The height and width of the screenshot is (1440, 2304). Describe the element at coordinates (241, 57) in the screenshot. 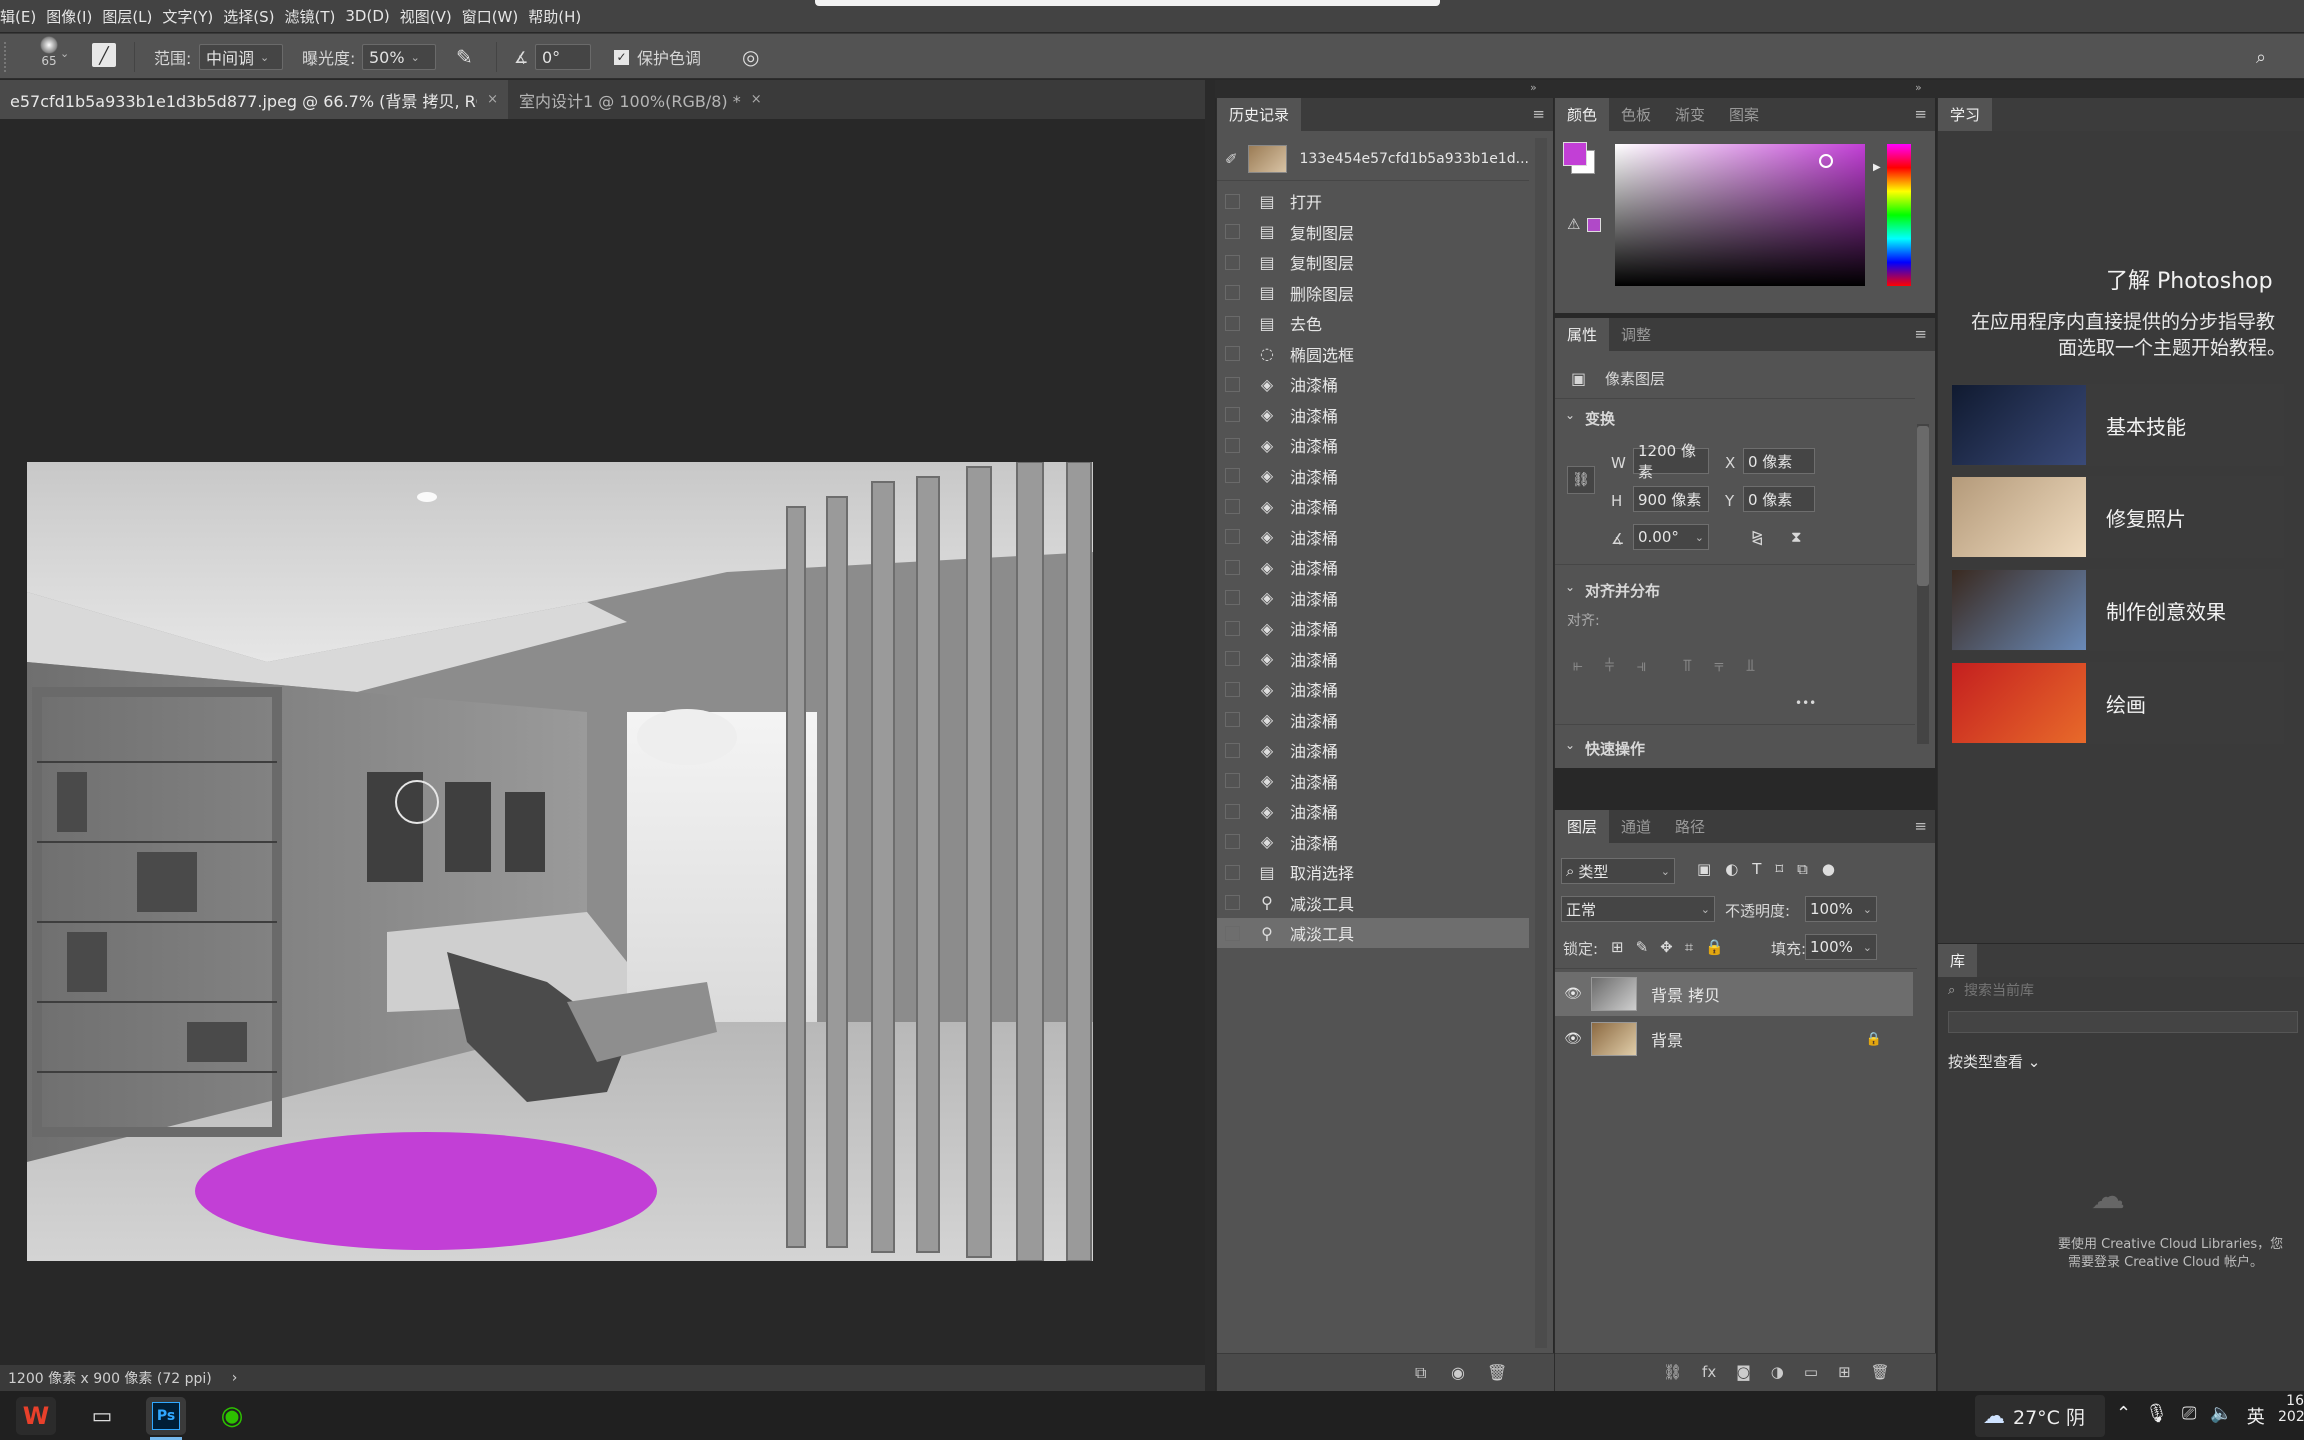

I see `range-select: 中间调 ⌄` at that location.